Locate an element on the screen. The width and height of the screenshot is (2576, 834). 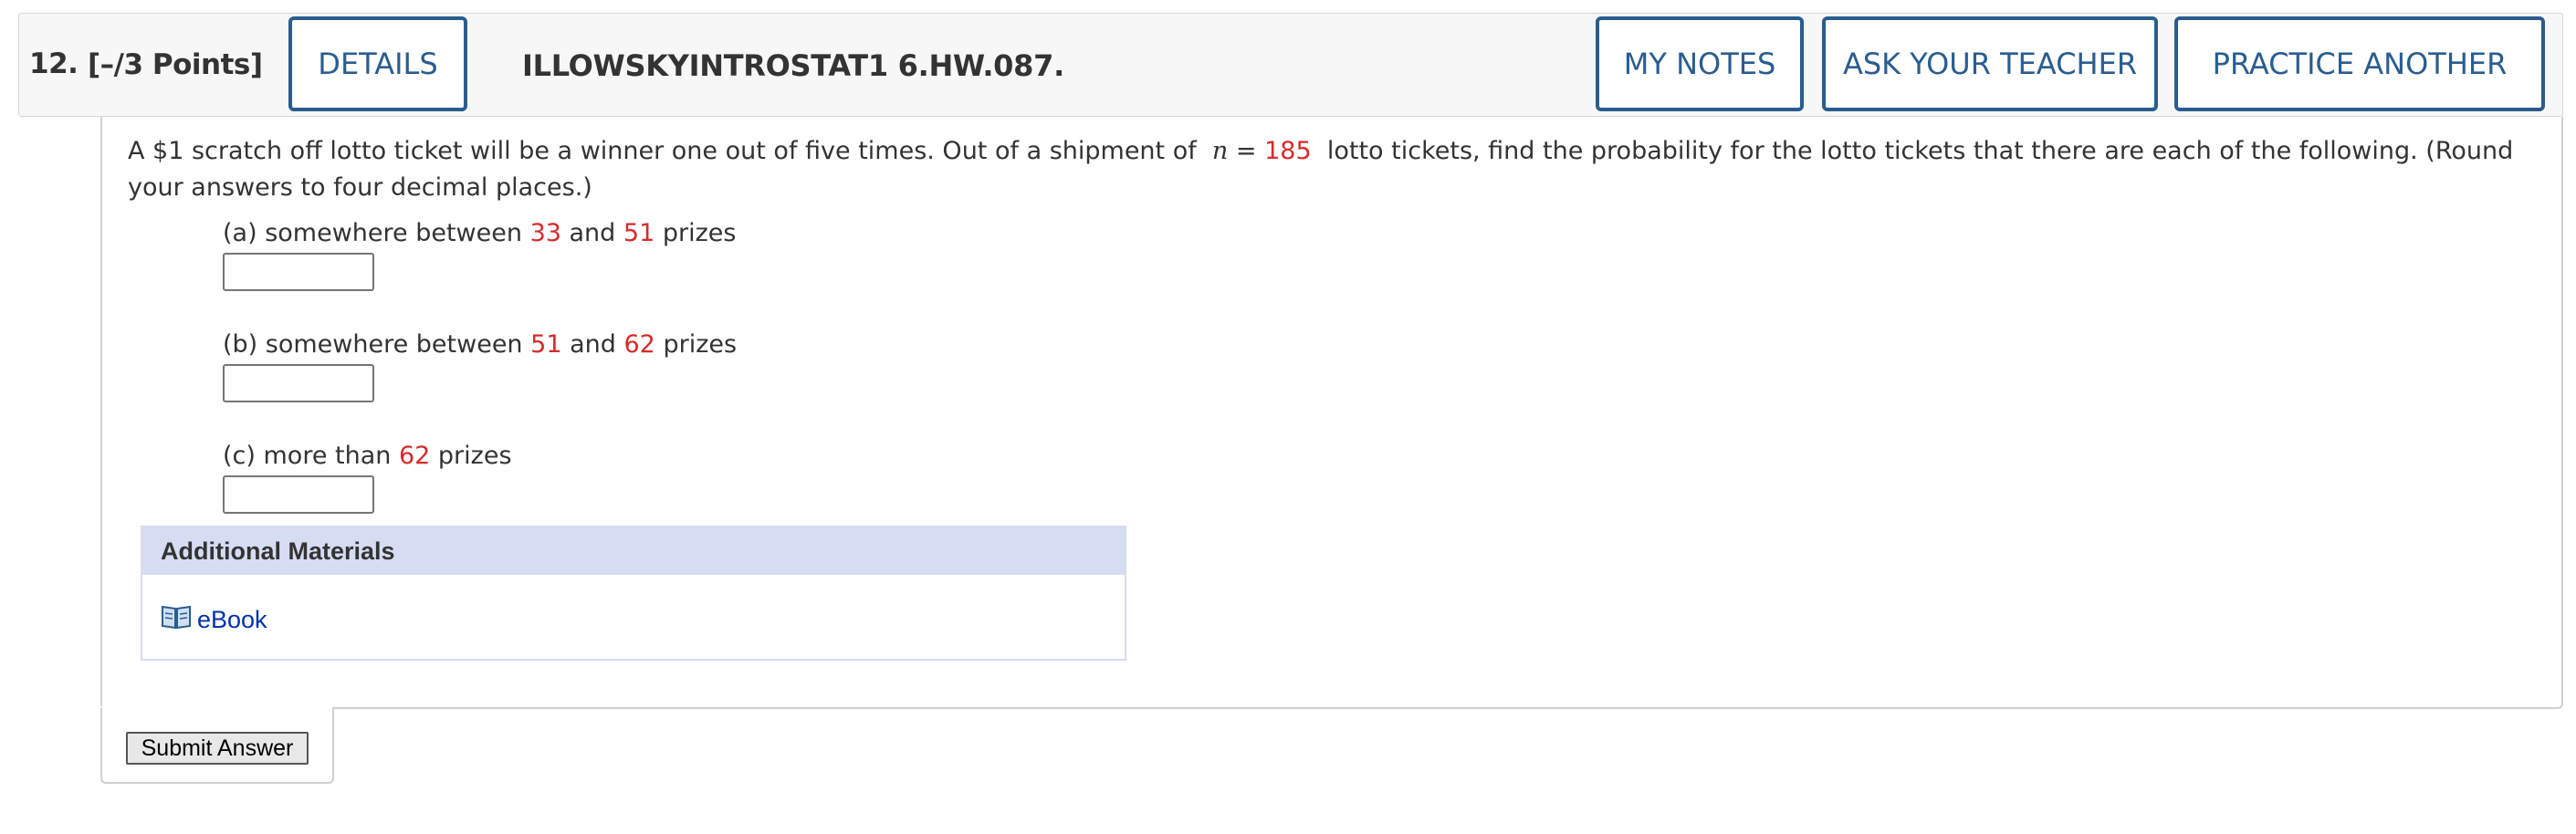
var-n: n is located at coordinates (1220, 151).